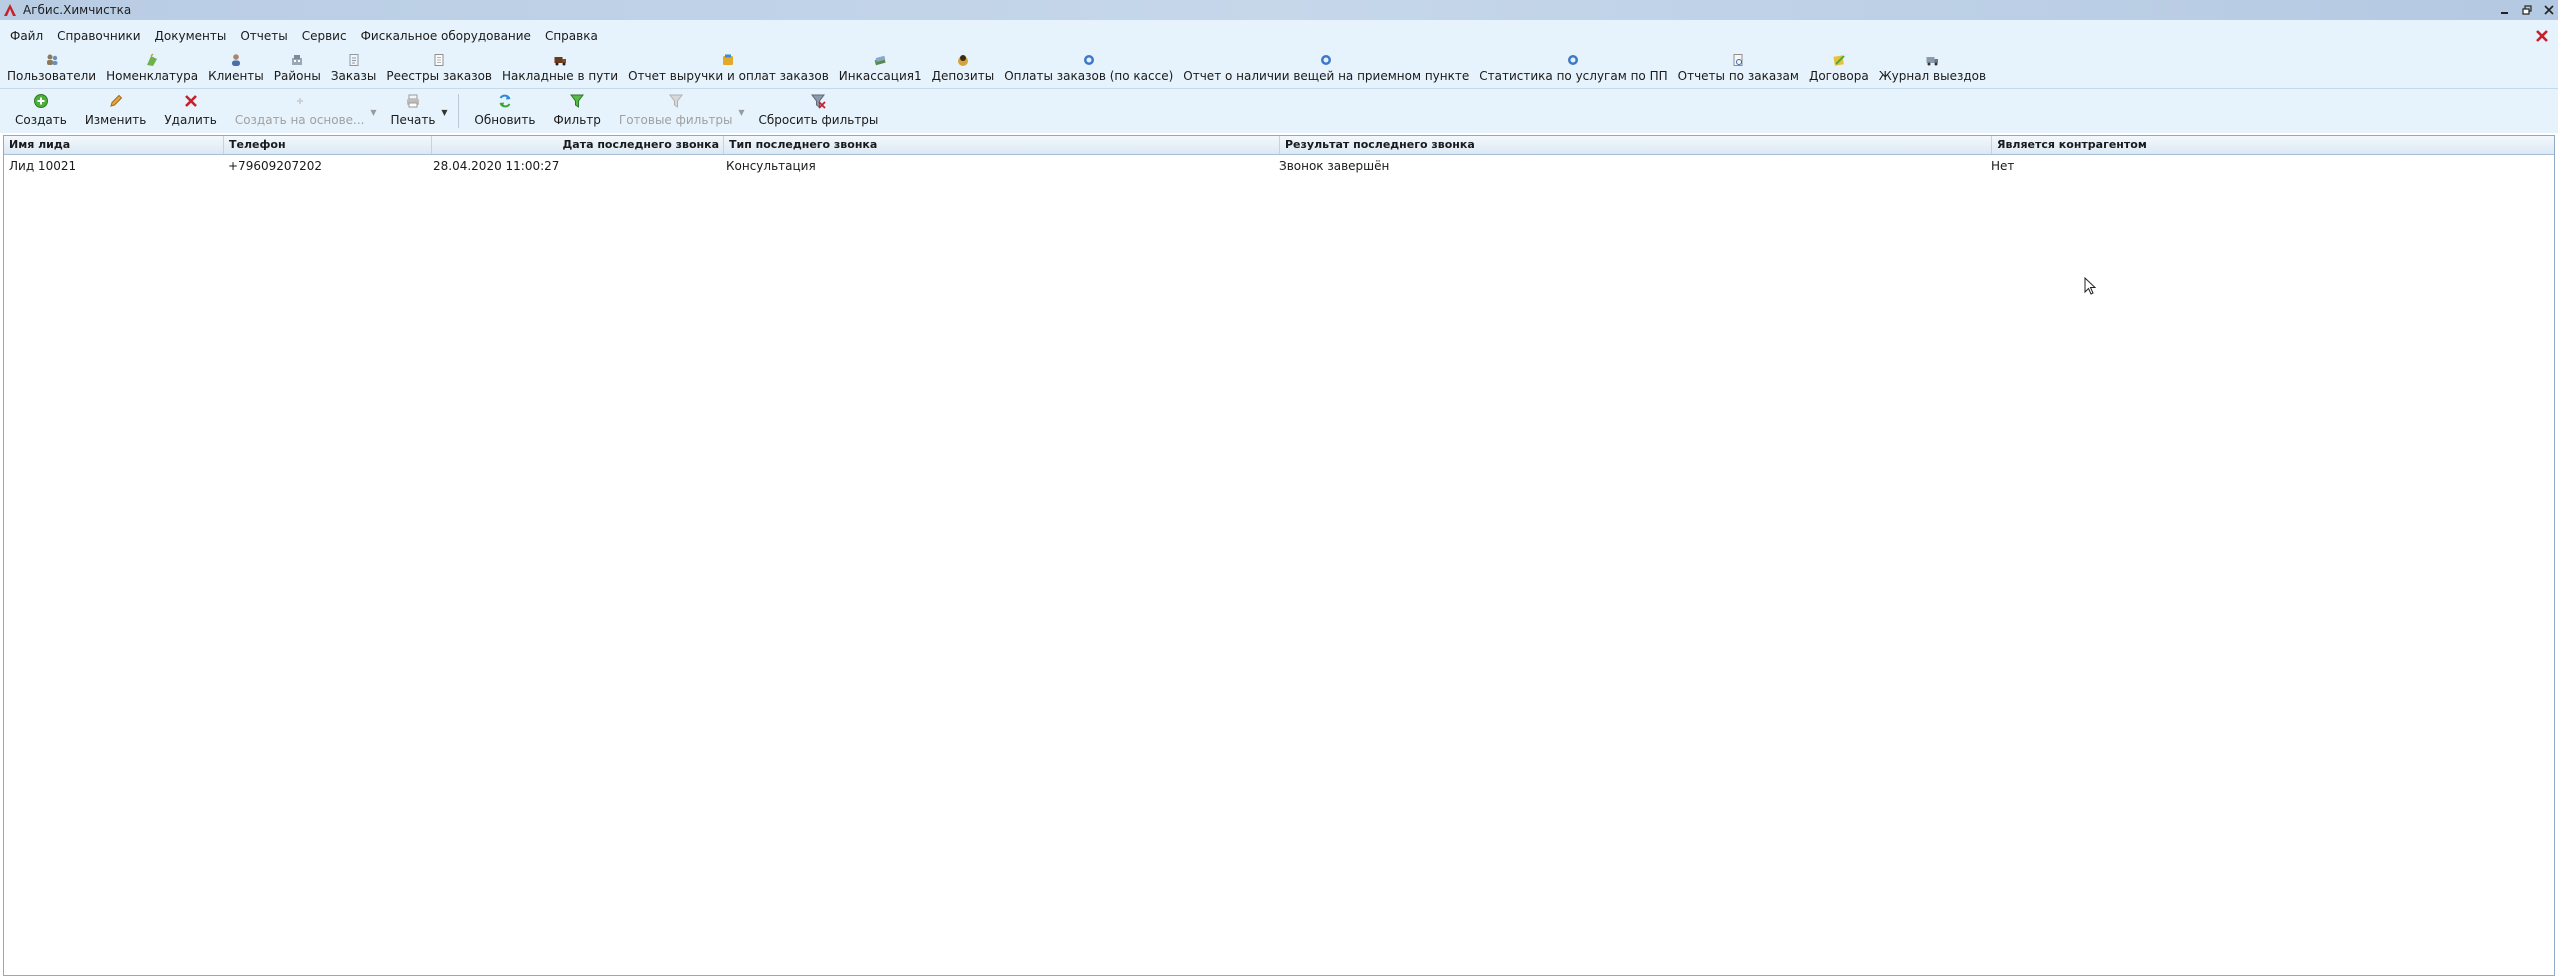 The image size is (2558, 980). Describe the element at coordinates (354, 60) in the screenshot. I see `orders-icon` at that location.